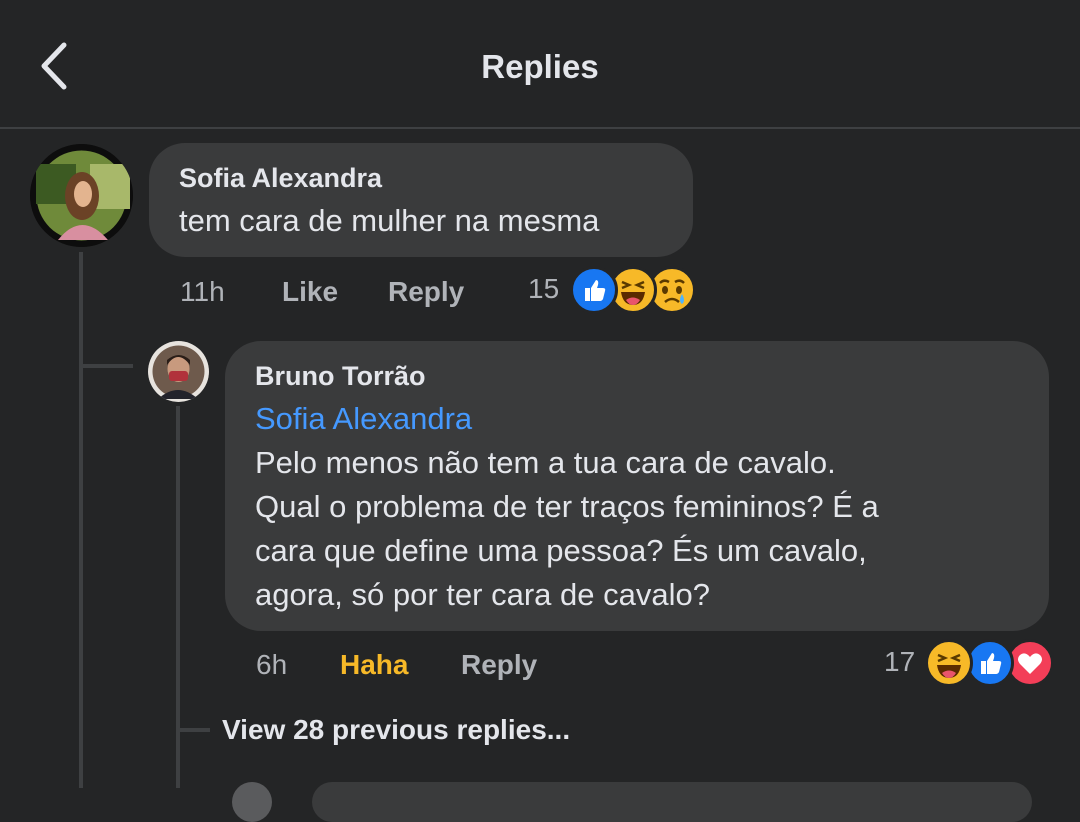  What do you see at coordinates (540, 128) in the screenshot?
I see `header-divider` at bounding box center [540, 128].